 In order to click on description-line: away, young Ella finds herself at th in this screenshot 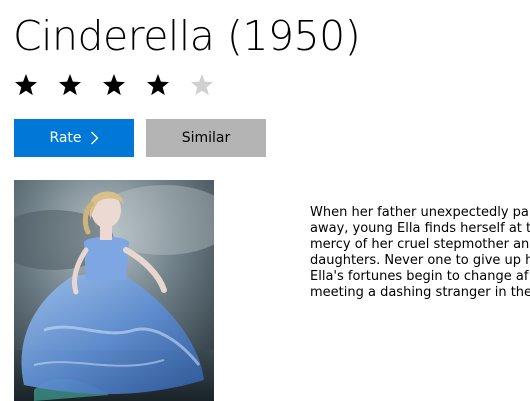, I will do `click(420, 228)`.